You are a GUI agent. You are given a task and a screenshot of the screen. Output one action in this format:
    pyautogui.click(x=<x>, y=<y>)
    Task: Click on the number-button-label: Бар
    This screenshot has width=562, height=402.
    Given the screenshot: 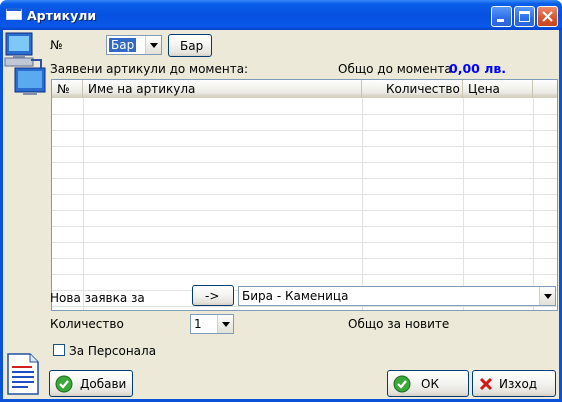 What is the action you would take?
    pyautogui.click(x=192, y=46)
    